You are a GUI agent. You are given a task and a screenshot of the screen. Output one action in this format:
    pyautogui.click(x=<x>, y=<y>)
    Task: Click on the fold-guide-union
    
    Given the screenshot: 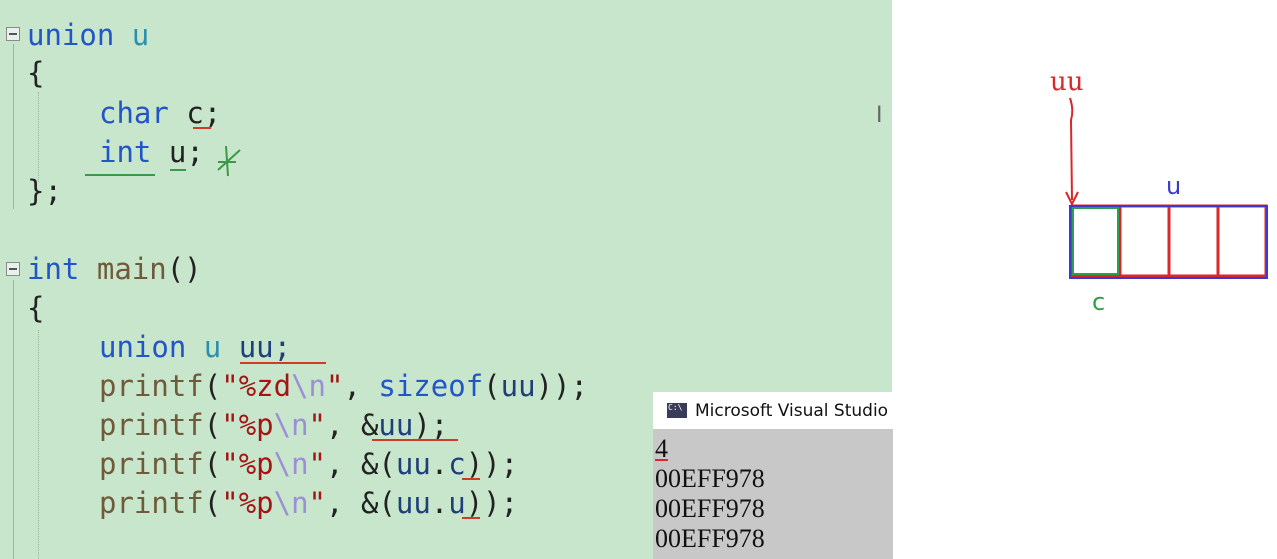 What is the action you would take?
    pyautogui.click(x=13, y=126)
    